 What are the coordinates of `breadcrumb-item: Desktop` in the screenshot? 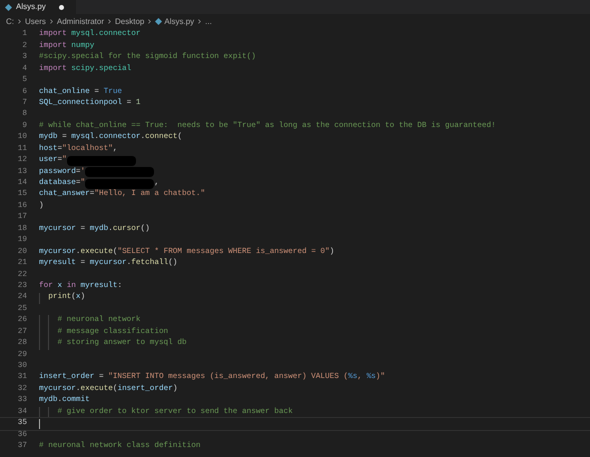 It's located at (129, 22).